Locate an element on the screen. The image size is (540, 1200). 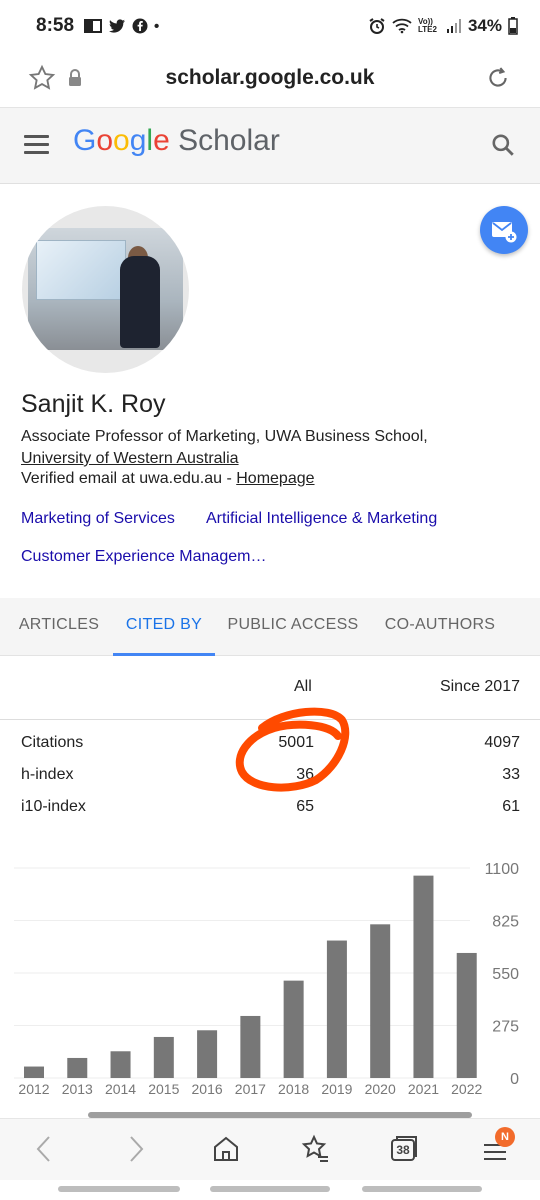
verified-text: Verified email at uwa.edu.au - is located at coordinates (129, 478).